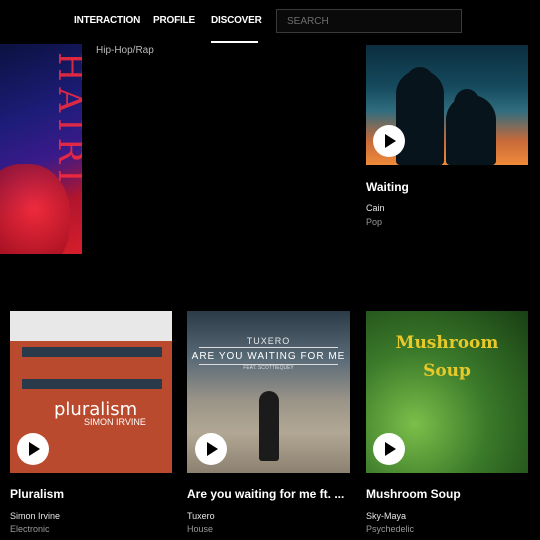 This screenshot has width=540, height=540. I want to click on track-genre: Psychedelic, so click(390, 529).